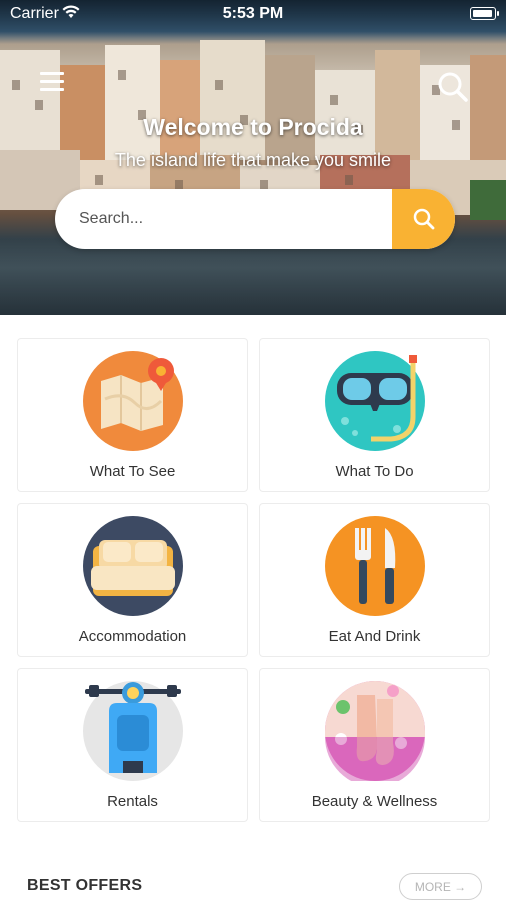 The height and width of the screenshot is (900, 506). Describe the element at coordinates (132, 636) in the screenshot. I see `category-label: Accommodation` at that location.